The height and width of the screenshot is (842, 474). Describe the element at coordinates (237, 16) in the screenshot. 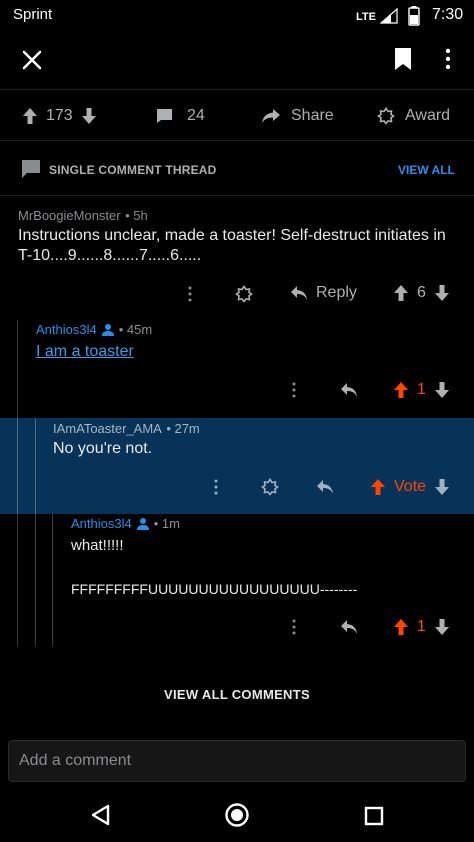

I see `status-bar: Sprint LTE 7:30` at that location.